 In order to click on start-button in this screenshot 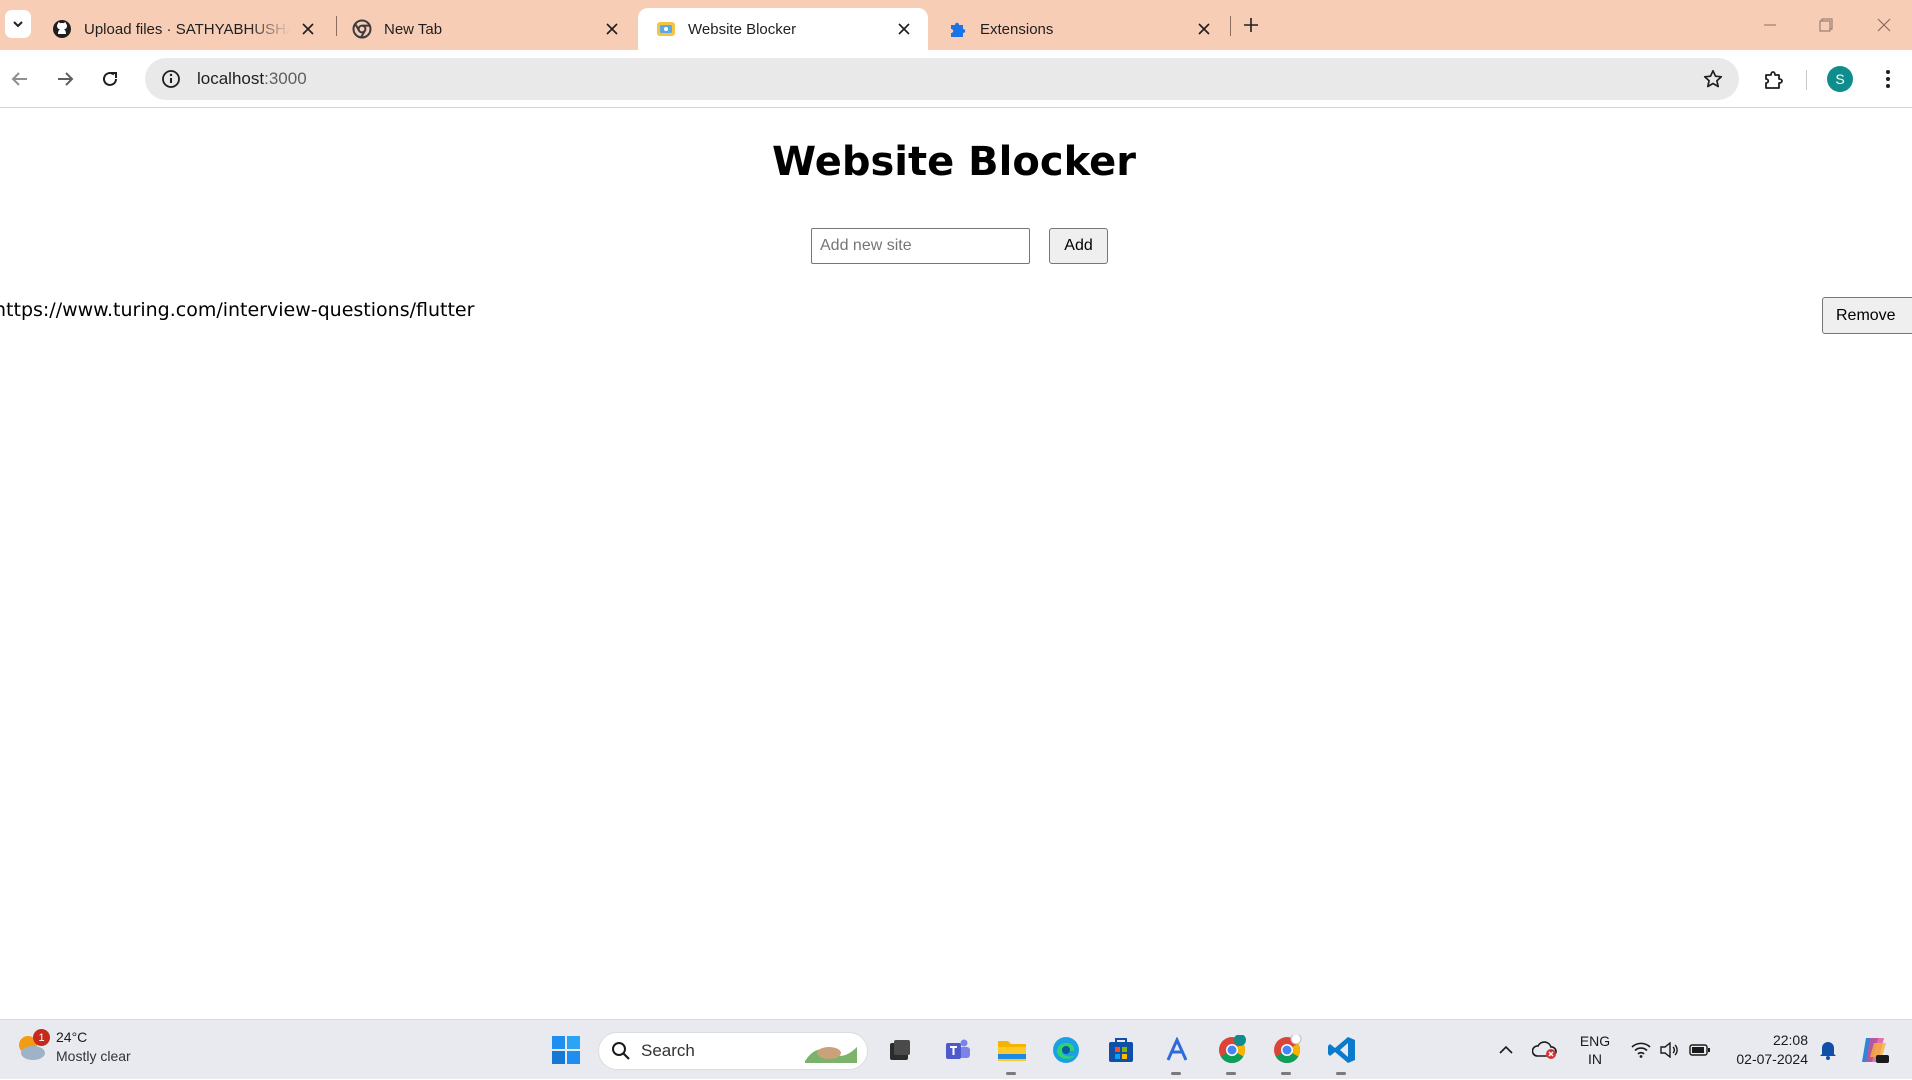, I will do `click(566, 1050)`.